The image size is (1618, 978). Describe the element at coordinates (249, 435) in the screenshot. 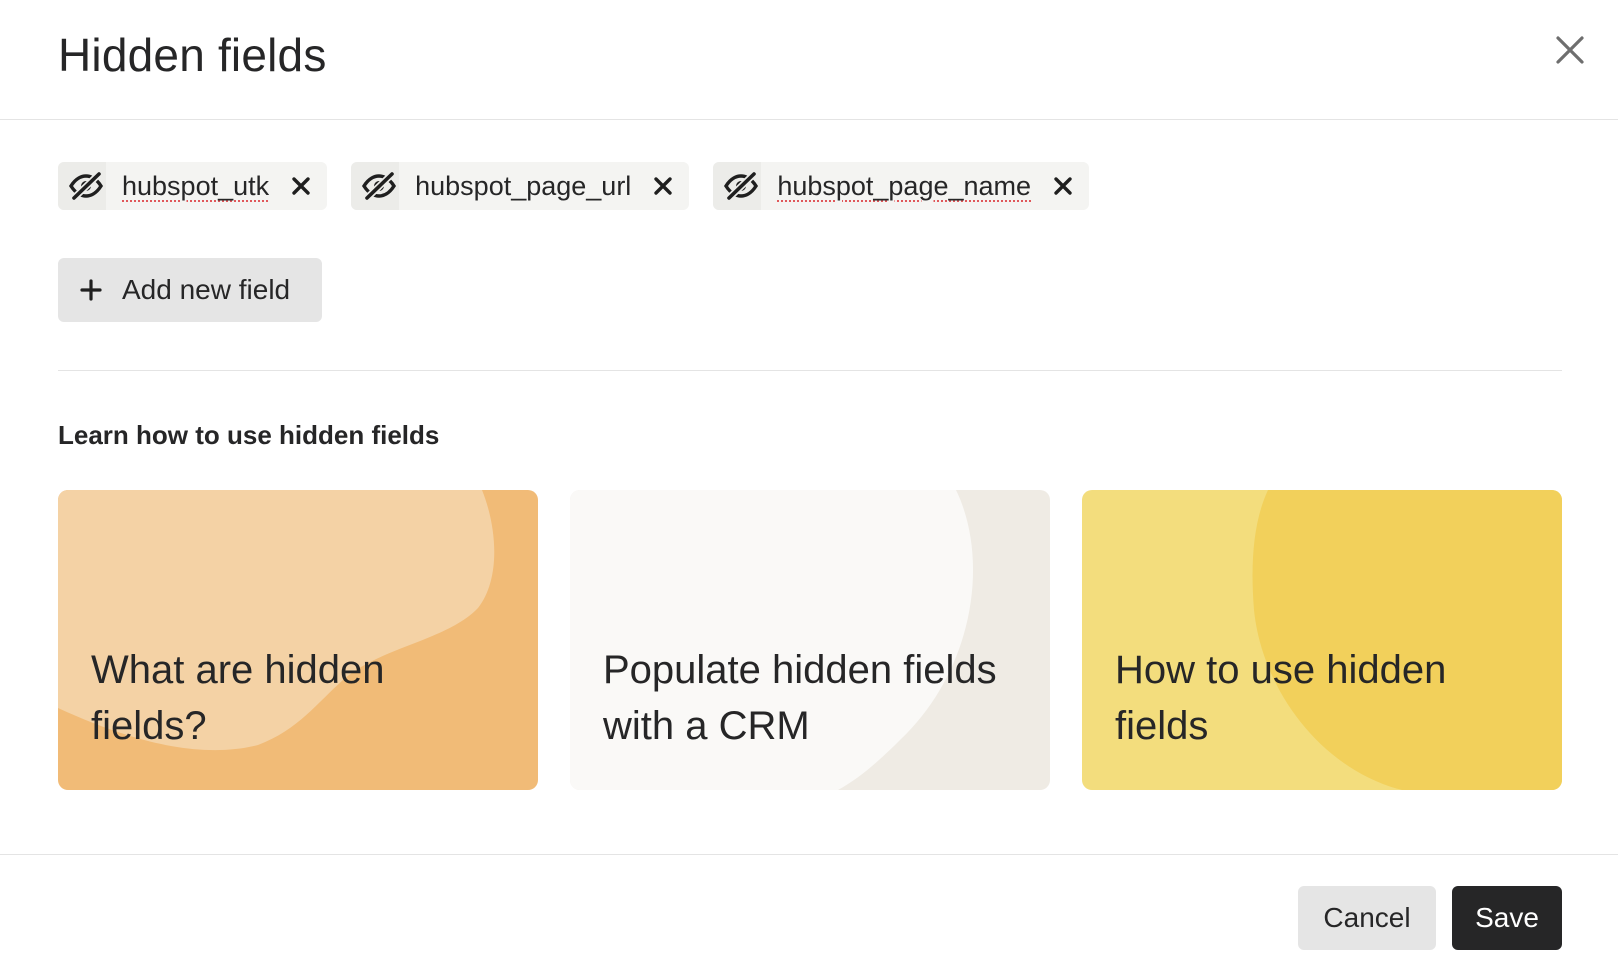

I see `learn-section-heading: Learn how to use hidden fields` at that location.